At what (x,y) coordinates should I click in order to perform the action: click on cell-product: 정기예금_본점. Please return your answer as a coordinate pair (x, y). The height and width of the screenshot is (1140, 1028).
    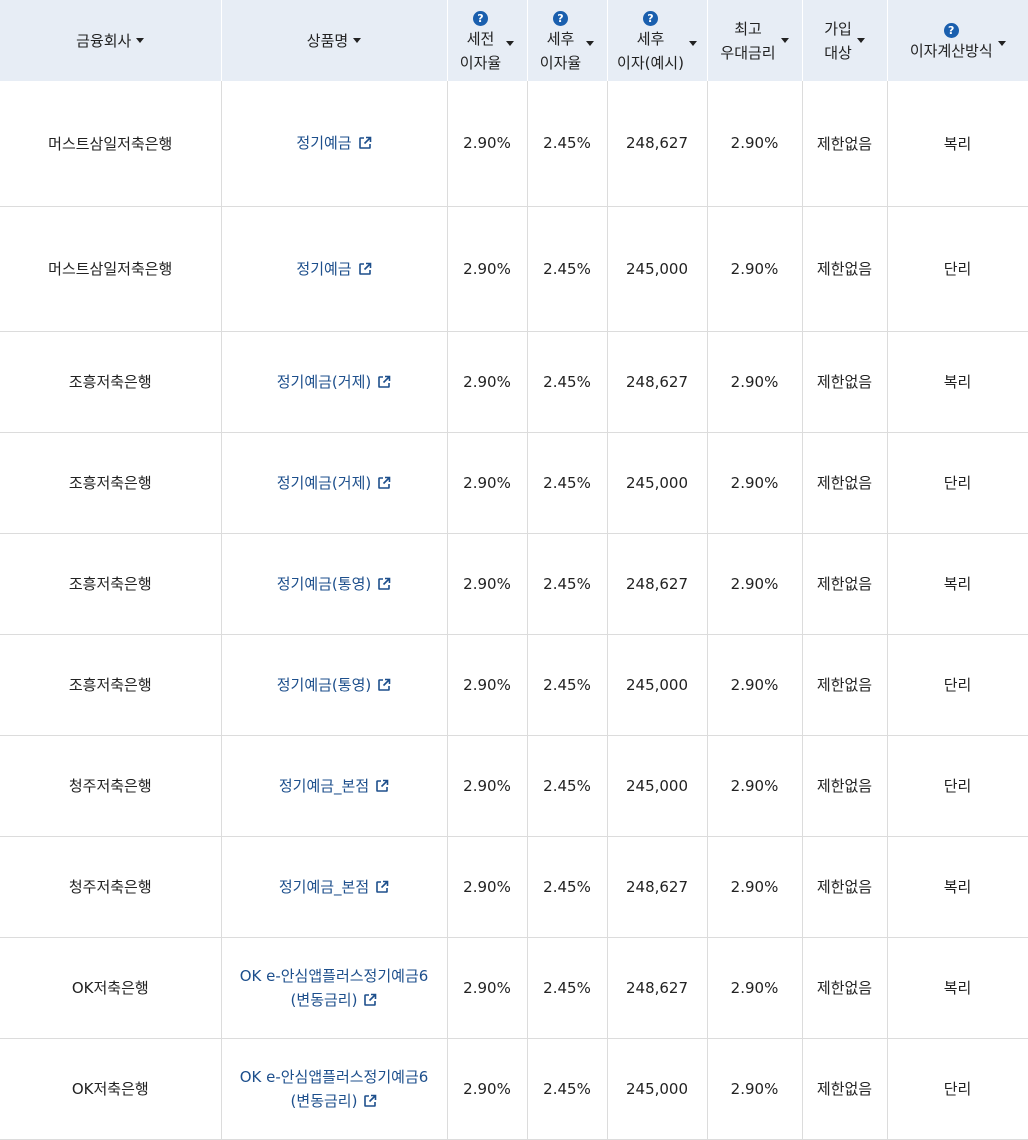
    Looking at the image, I should click on (334, 887).